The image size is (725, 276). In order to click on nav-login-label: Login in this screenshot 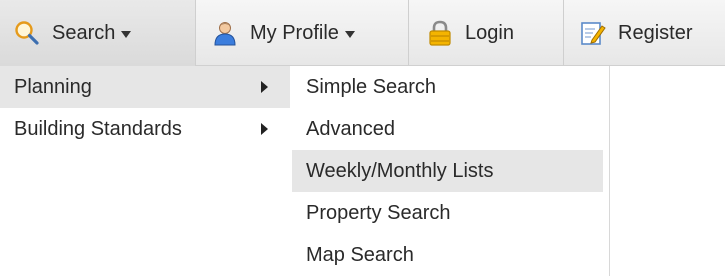, I will do `click(489, 32)`.